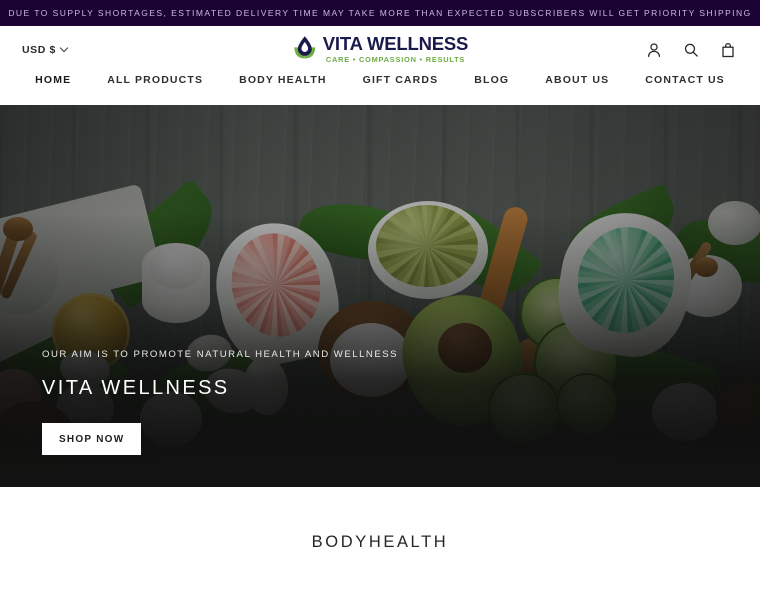 The image size is (760, 600). Describe the element at coordinates (305, 50) in the screenshot. I see `water-drop-leaf-icon` at that location.